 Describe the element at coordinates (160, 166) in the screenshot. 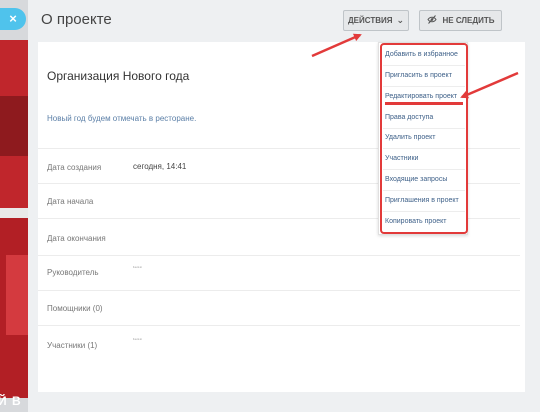

I see `field-value-created: сегодня, 14:41` at that location.